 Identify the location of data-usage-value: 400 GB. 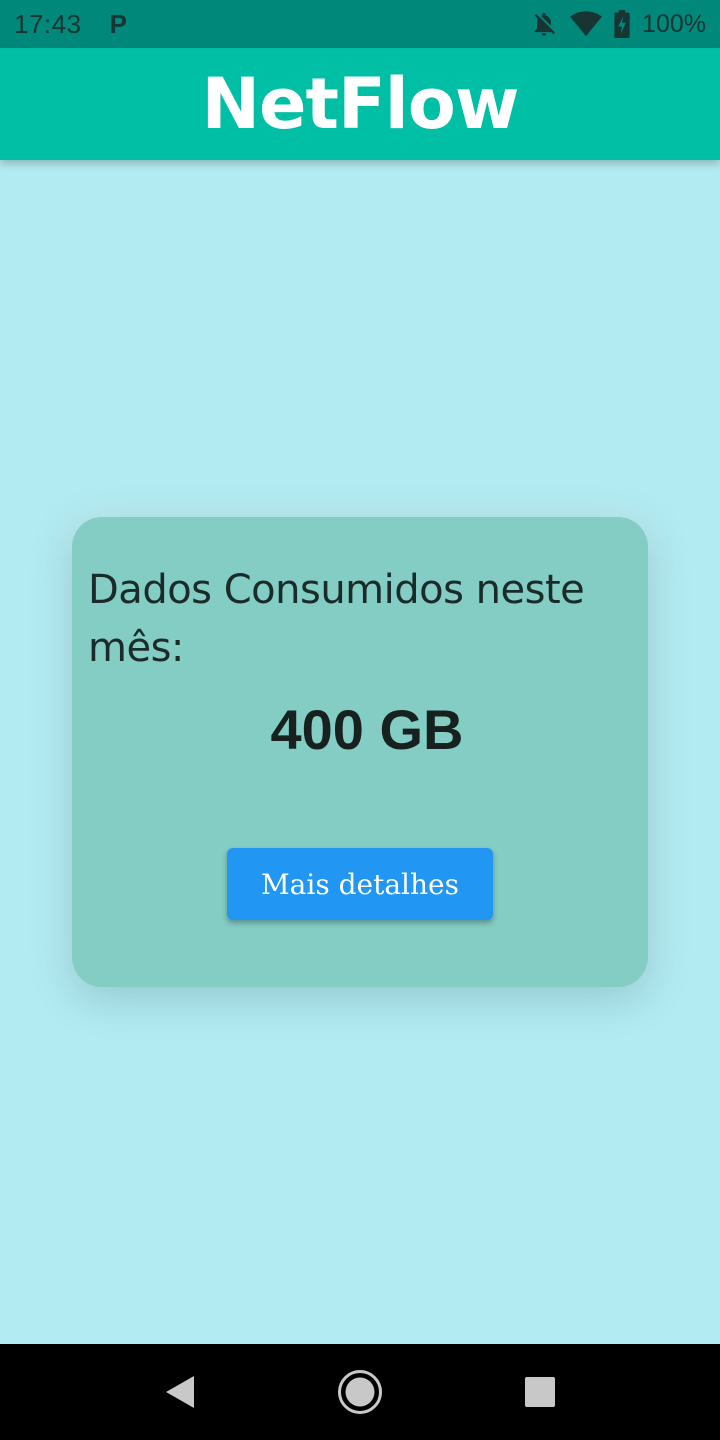
(367, 729).